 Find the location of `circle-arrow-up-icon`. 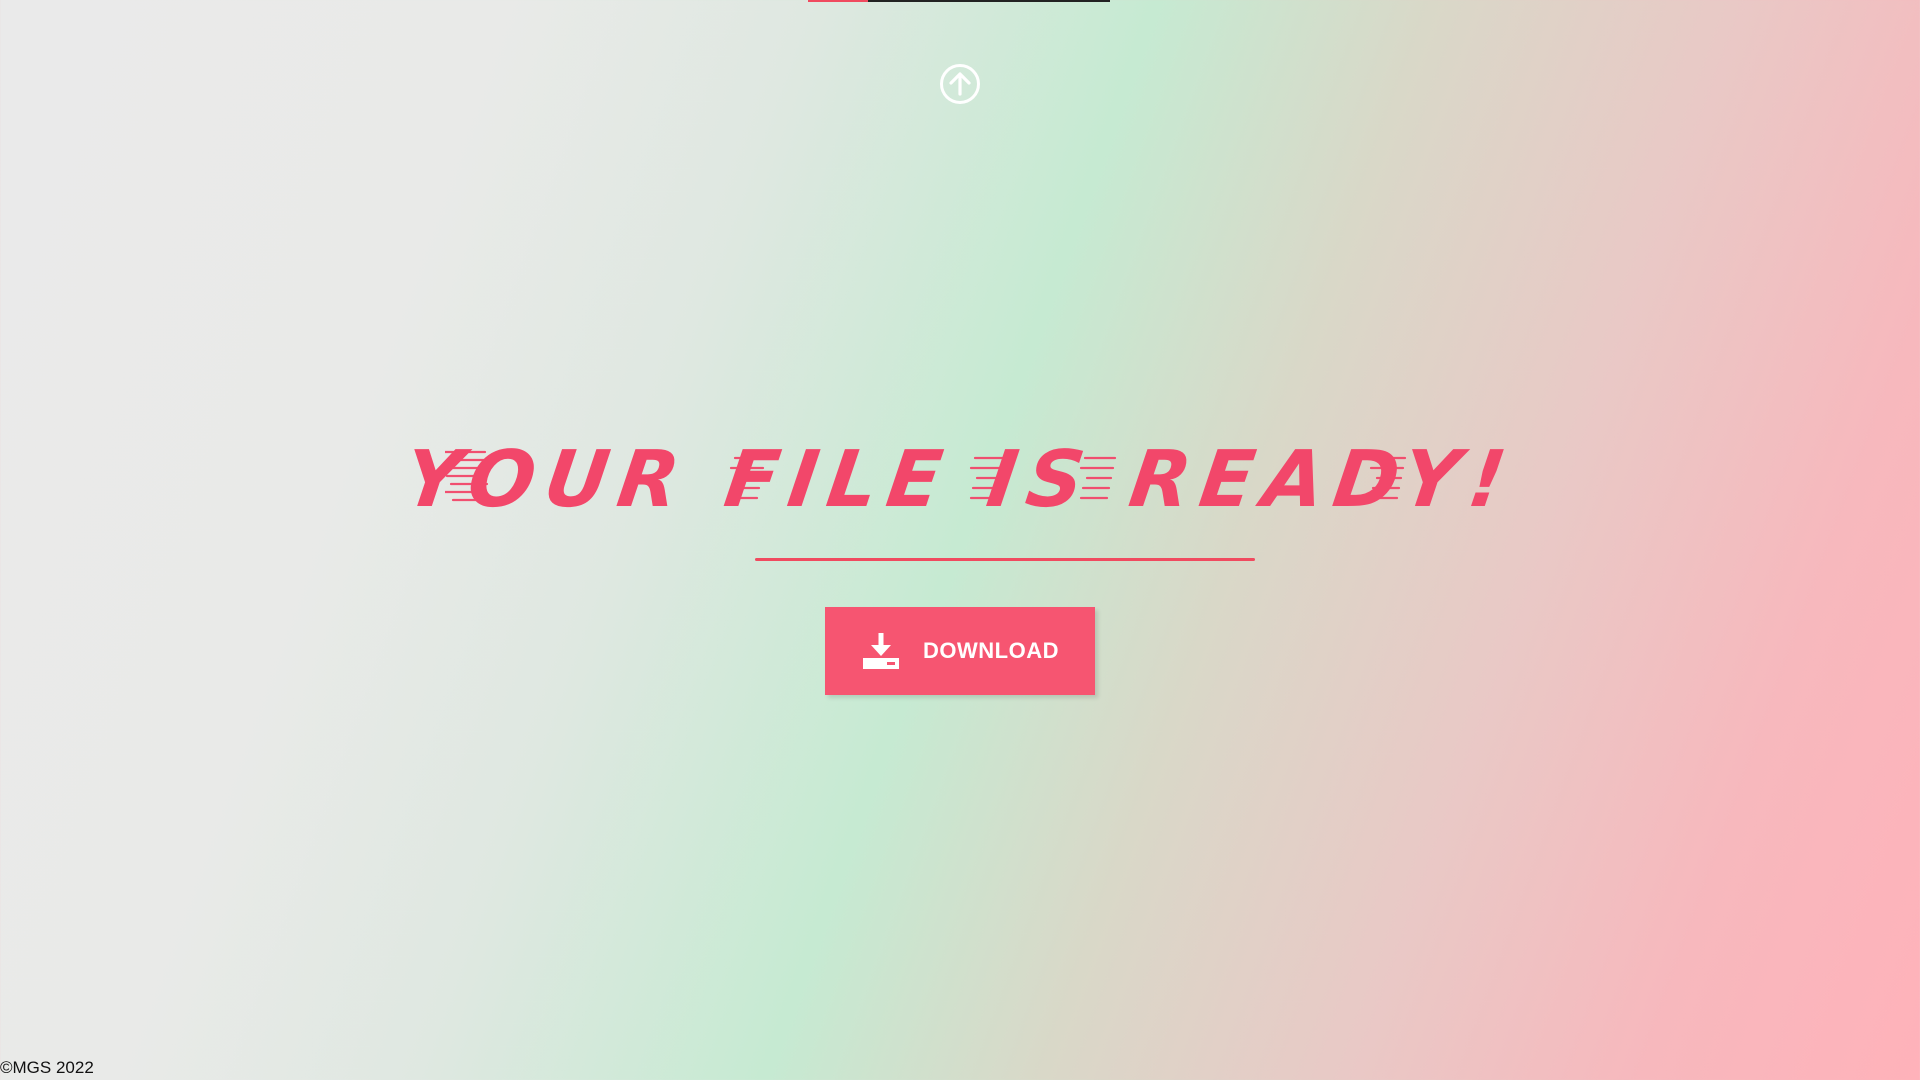

circle-arrow-up-icon is located at coordinates (960, 84).